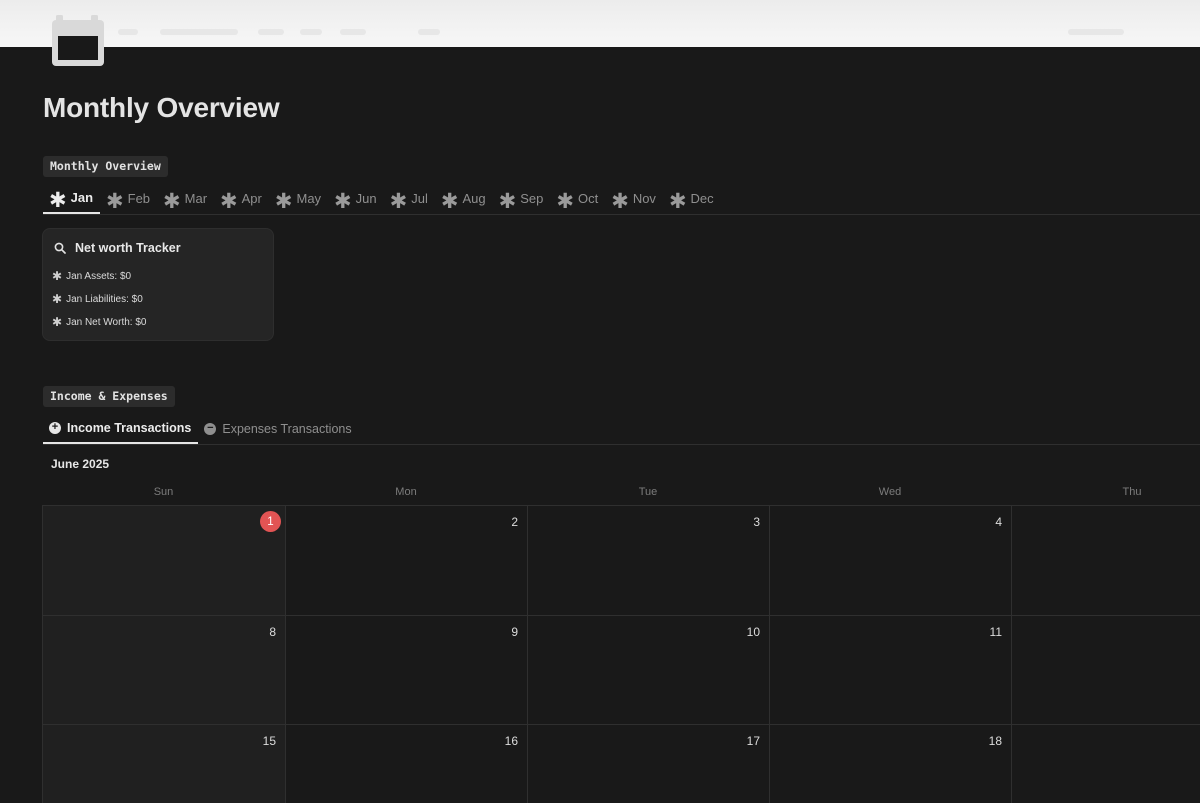  I want to click on day-number: 15, so click(269, 741).